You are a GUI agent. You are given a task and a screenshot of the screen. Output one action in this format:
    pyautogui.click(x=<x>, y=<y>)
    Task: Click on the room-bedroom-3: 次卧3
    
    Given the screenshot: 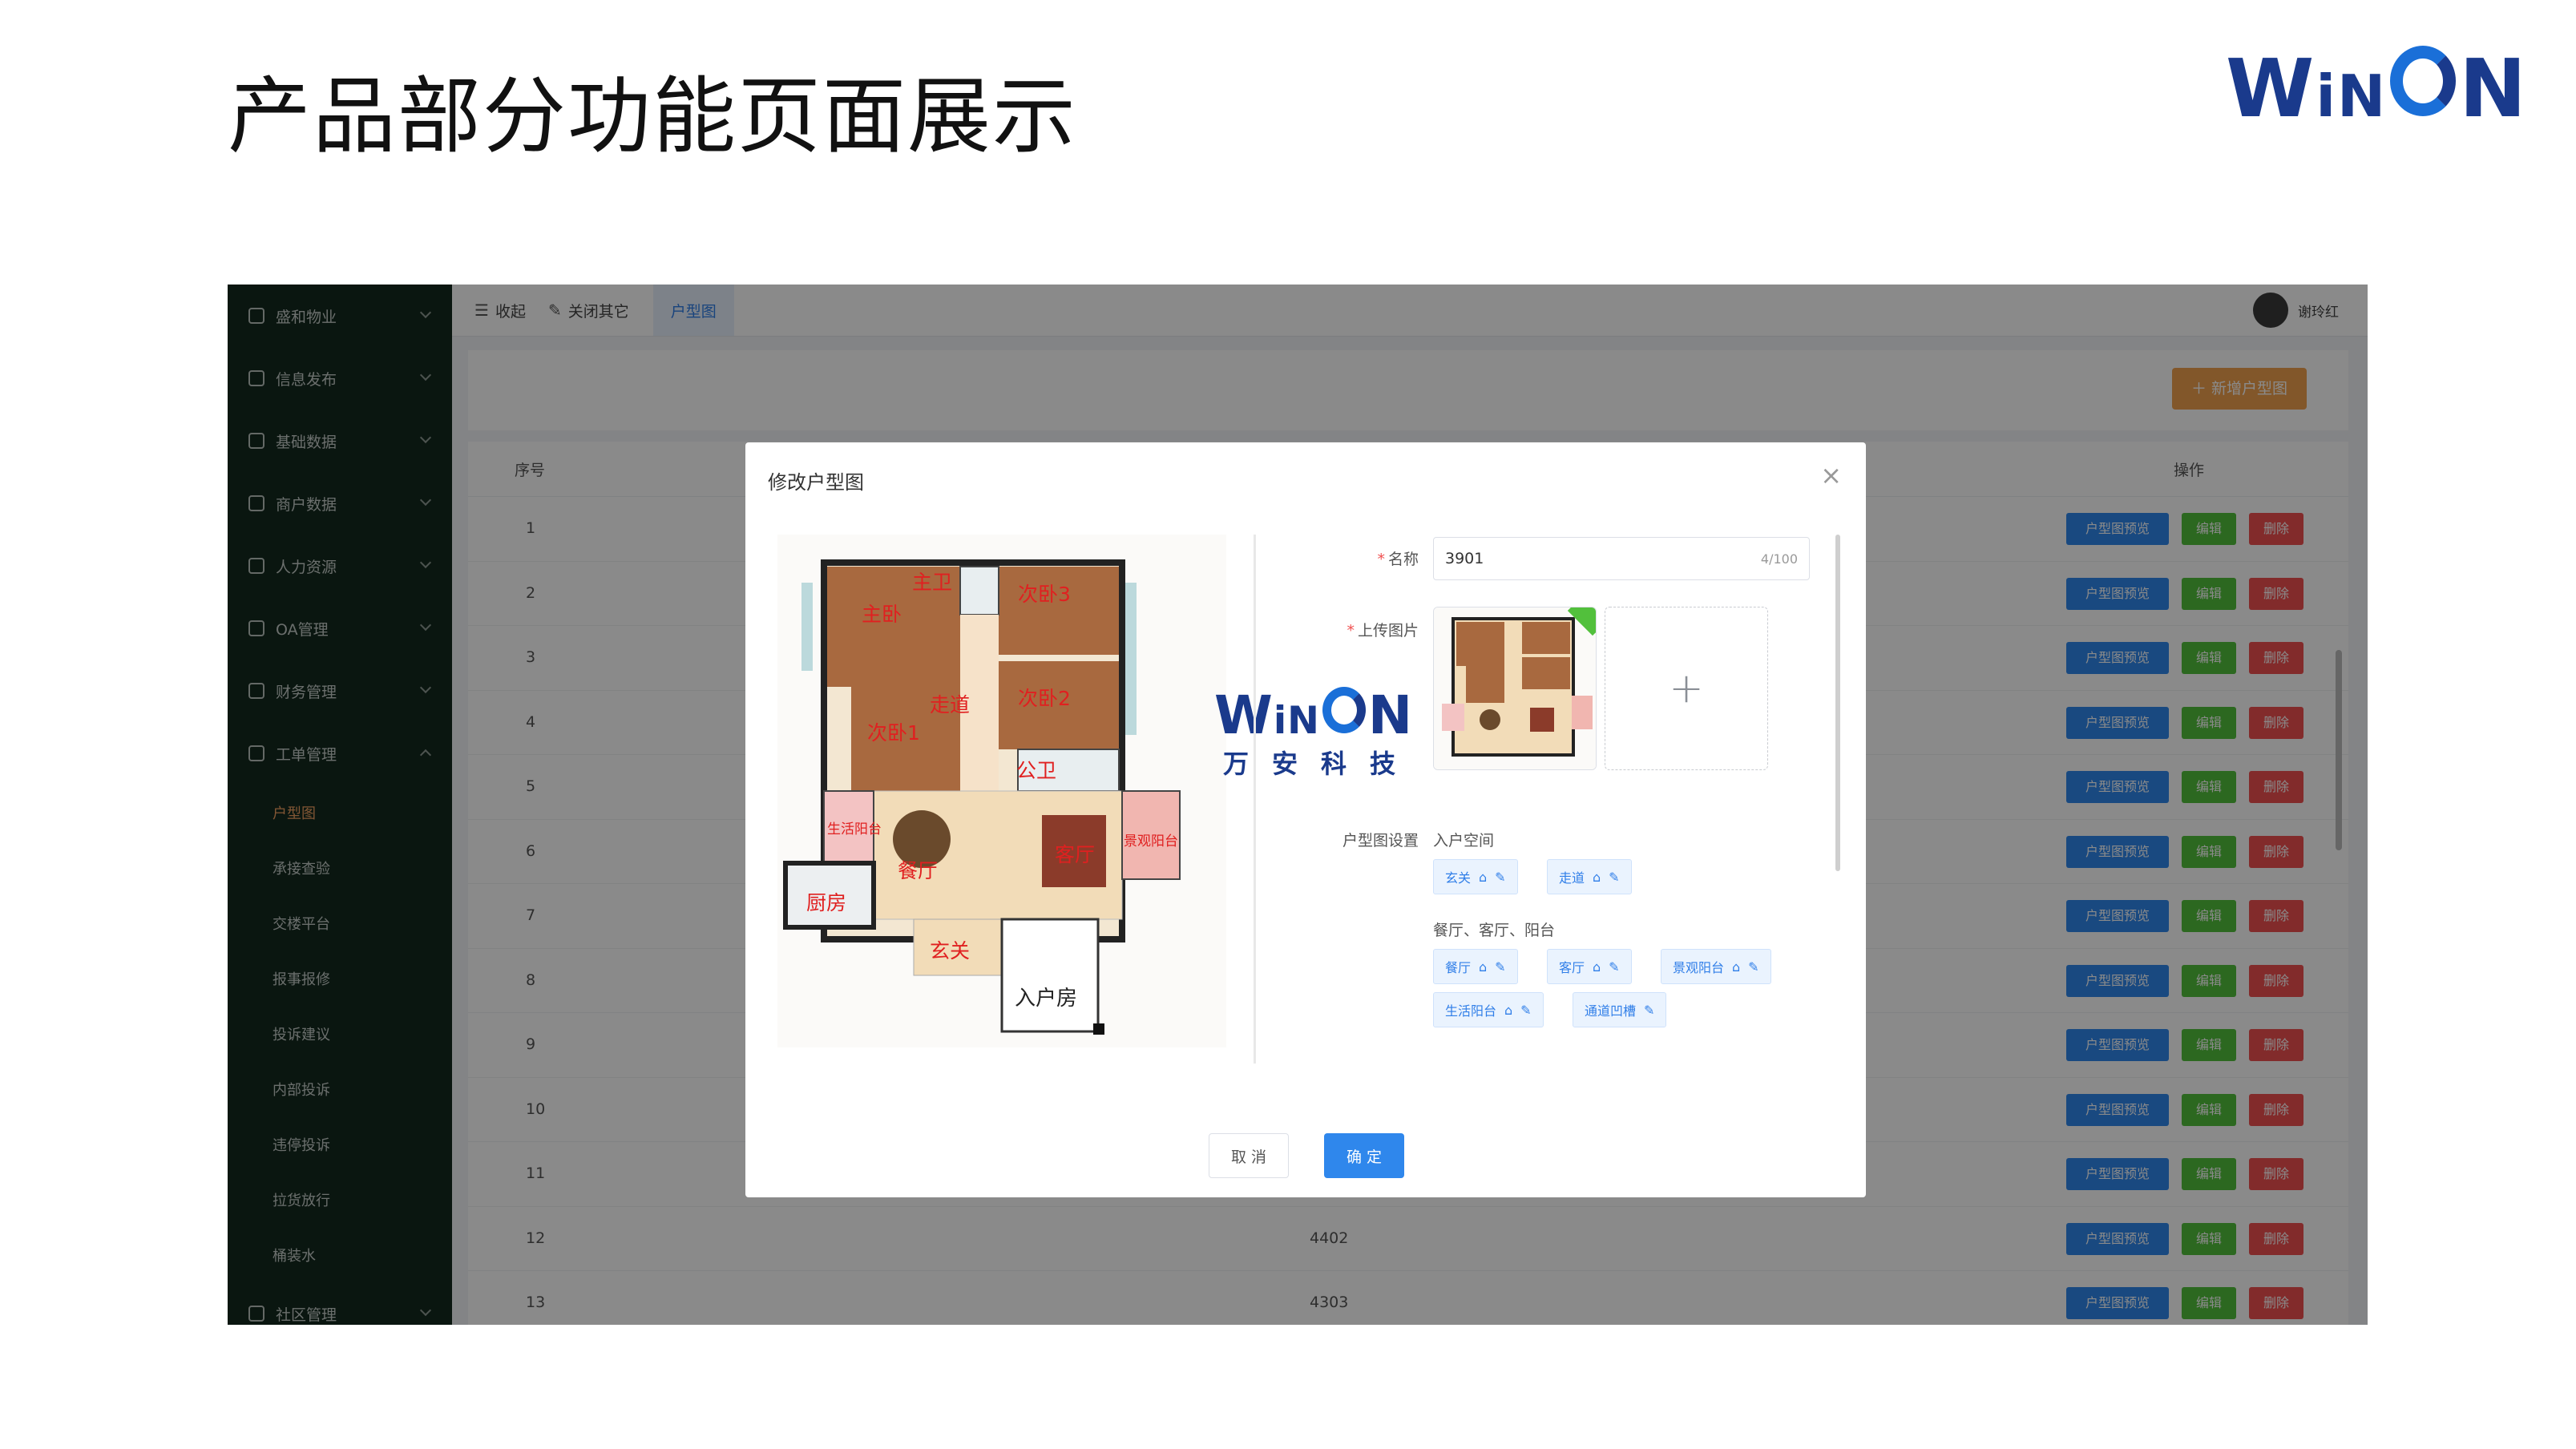 What is the action you would take?
    pyautogui.click(x=1045, y=594)
    